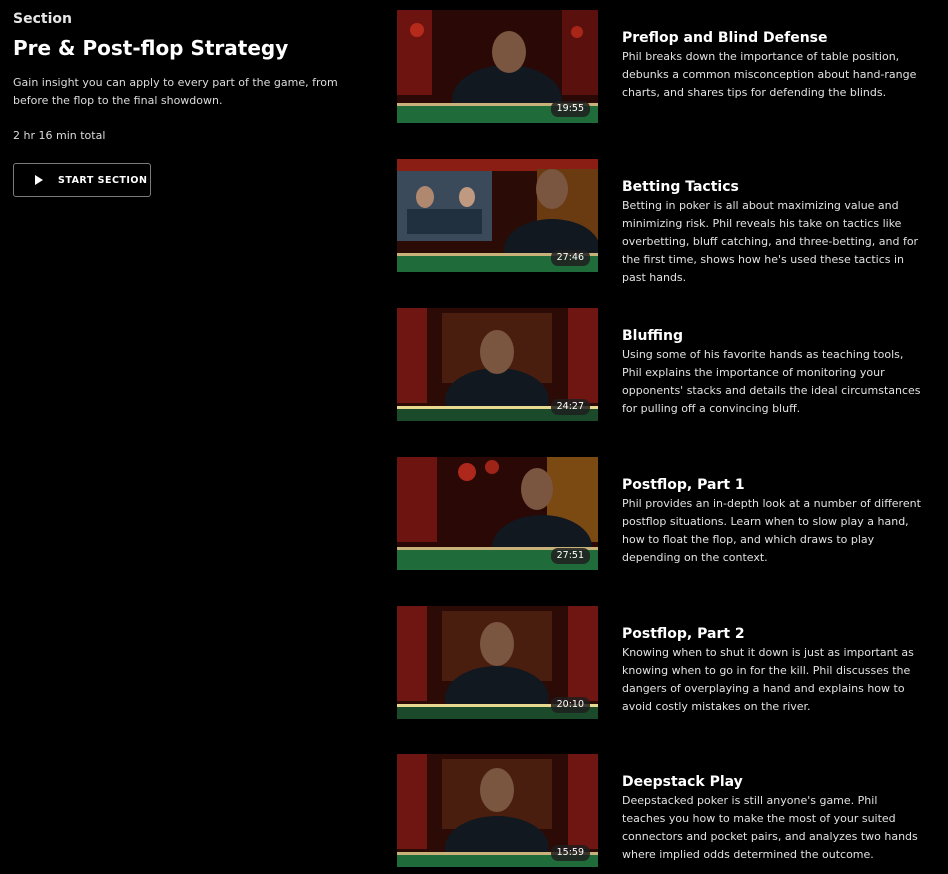 The image size is (948, 874). I want to click on start-section-button: START SECTION, so click(82, 180).